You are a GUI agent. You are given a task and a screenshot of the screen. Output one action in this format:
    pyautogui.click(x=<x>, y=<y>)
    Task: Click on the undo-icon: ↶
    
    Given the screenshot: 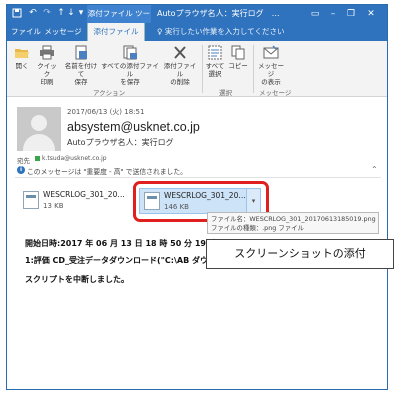 What is the action you would take?
    pyautogui.click(x=33, y=13)
    